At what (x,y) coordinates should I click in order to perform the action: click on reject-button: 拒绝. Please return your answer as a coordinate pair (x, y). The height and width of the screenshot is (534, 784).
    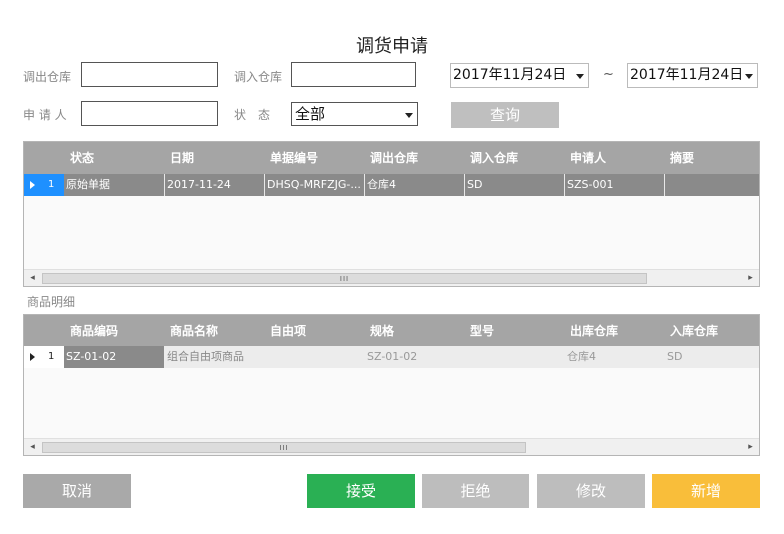
    Looking at the image, I should click on (475, 491).